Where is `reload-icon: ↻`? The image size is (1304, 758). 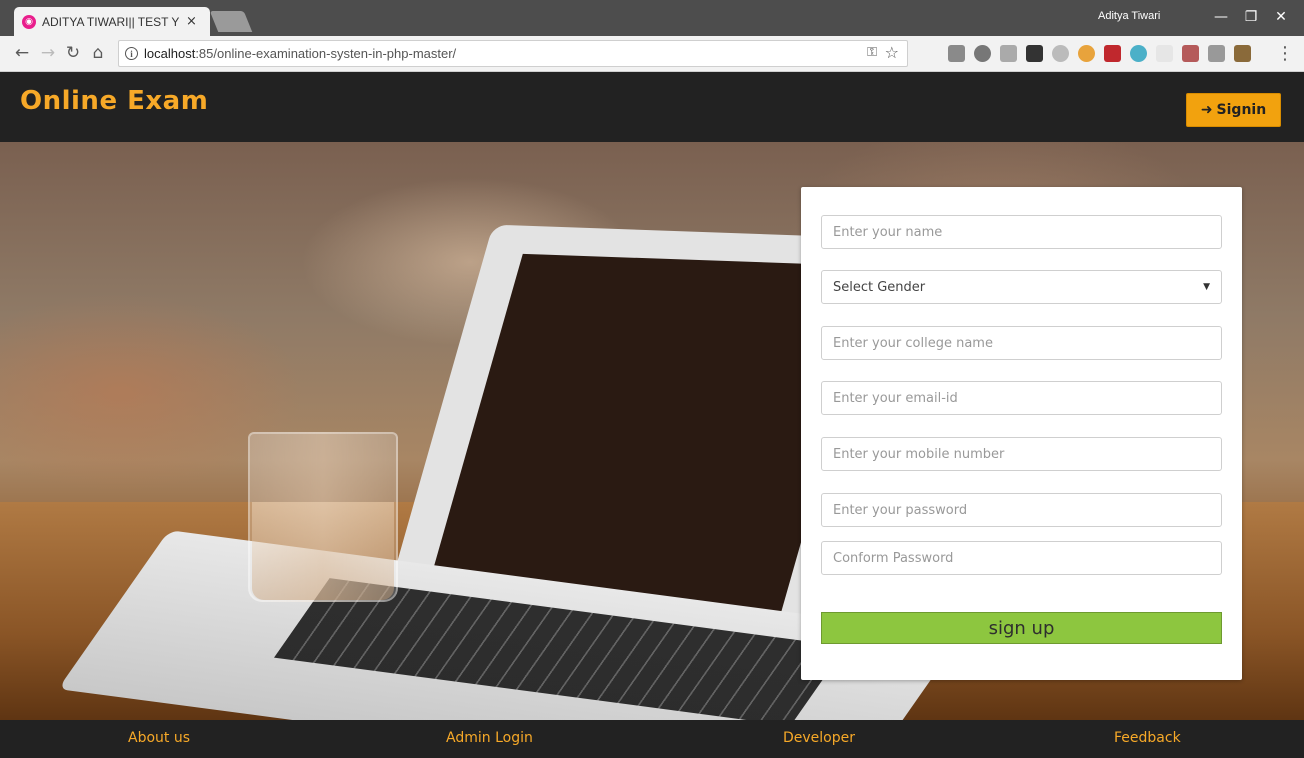
reload-icon: ↻ is located at coordinates (73, 53).